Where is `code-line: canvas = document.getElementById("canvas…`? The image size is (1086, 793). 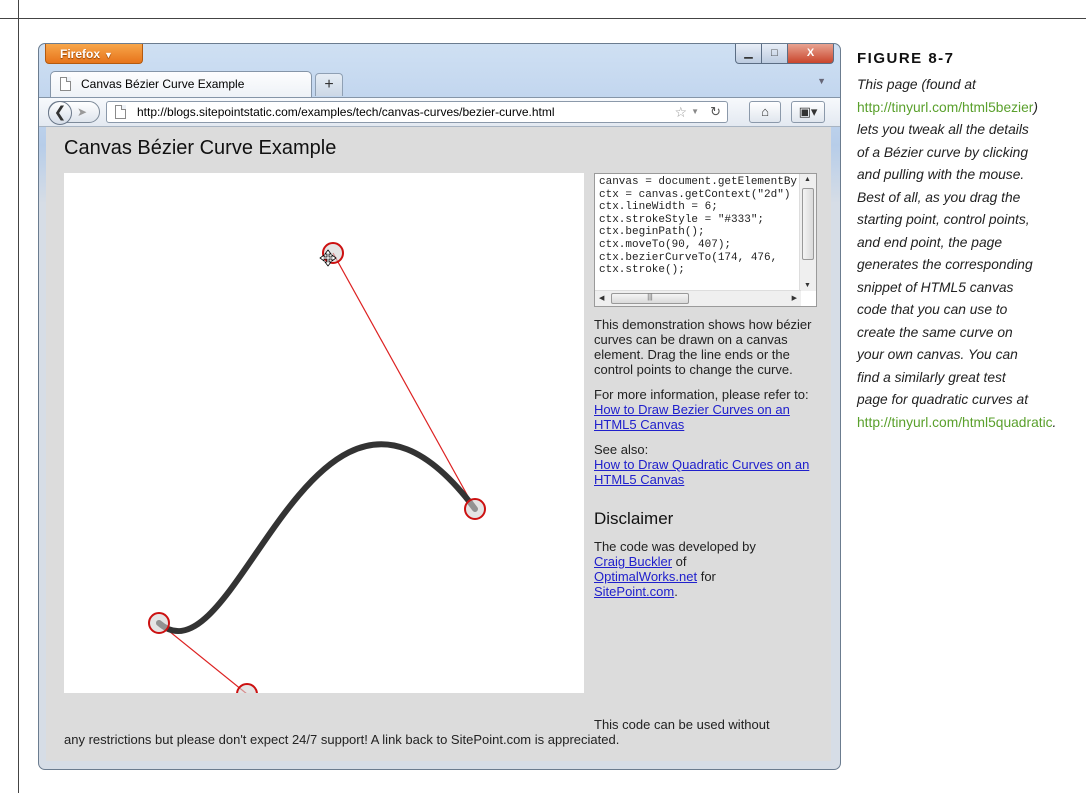 code-line: canvas = document.getElementById("canvas… is located at coordinates (698, 182).